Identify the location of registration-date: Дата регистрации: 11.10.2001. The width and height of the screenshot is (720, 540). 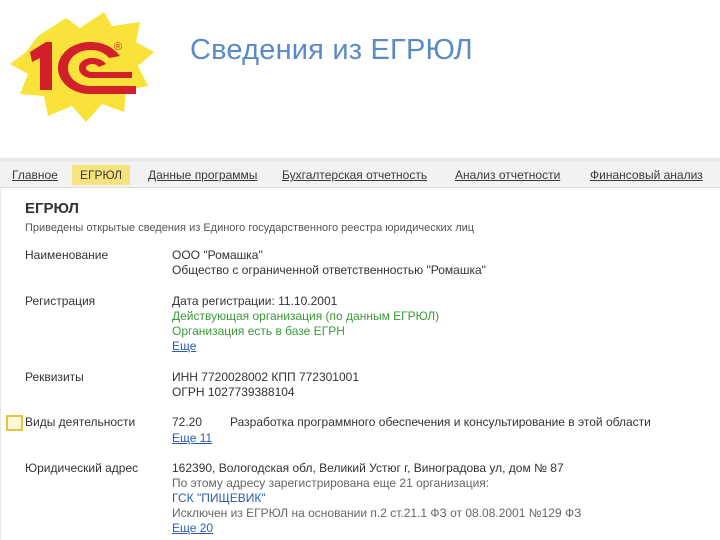
(255, 301).